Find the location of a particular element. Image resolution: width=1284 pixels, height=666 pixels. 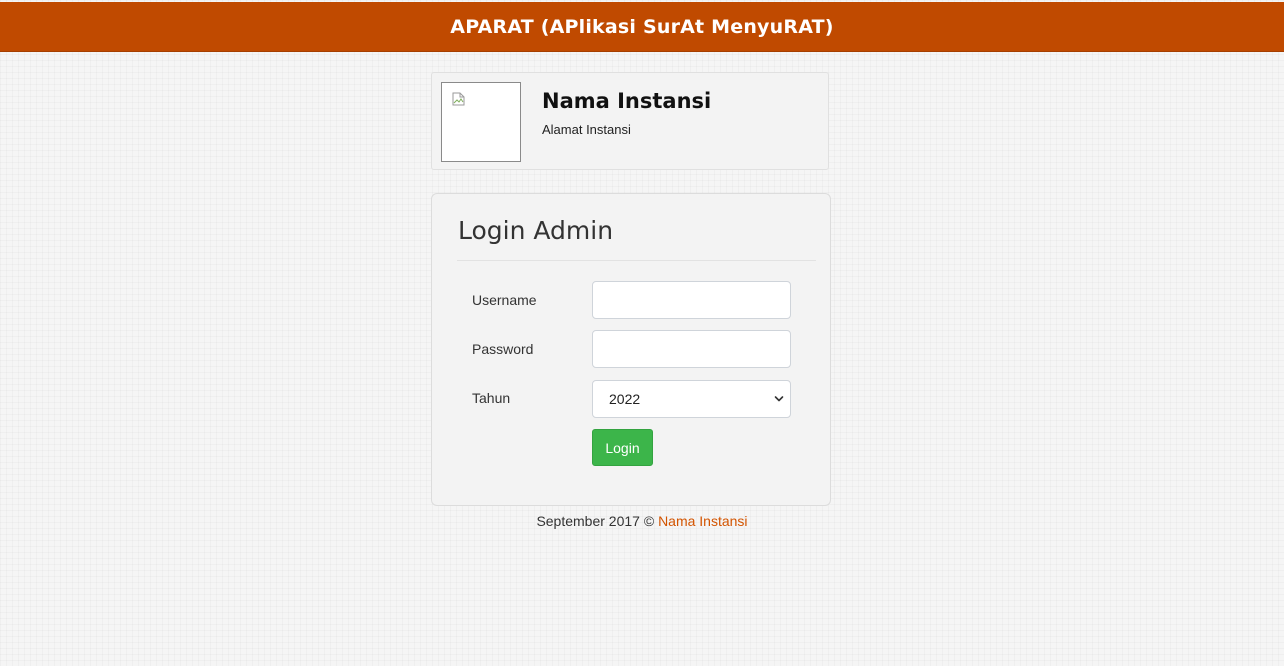

title-divider is located at coordinates (636, 260).